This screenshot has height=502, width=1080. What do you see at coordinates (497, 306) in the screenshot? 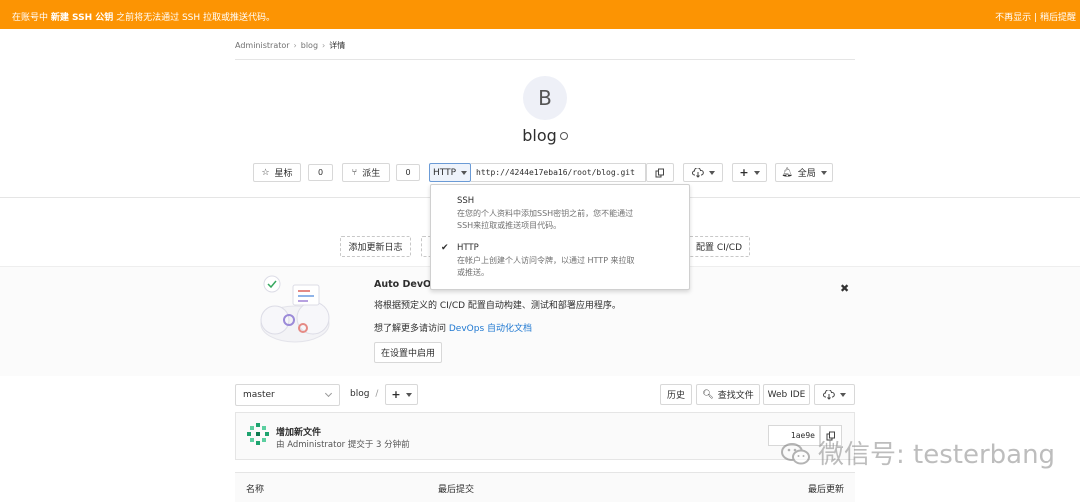
I see `auto-devops-description: 将根据预定义的 CI/CD 配置自动构建、测试和部署应用程序。` at bounding box center [497, 306].